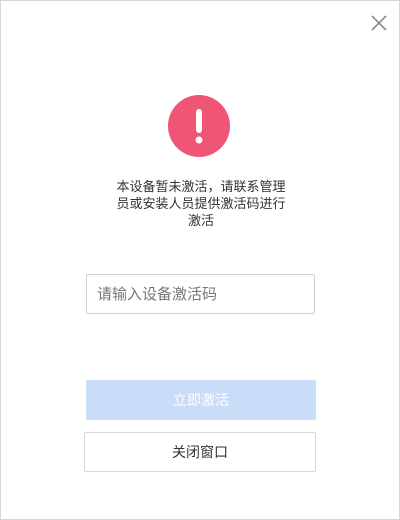 The height and width of the screenshot is (520, 400). What do you see at coordinates (201, 400) in the screenshot?
I see `activate-now-button: 立即激活` at bounding box center [201, 400].